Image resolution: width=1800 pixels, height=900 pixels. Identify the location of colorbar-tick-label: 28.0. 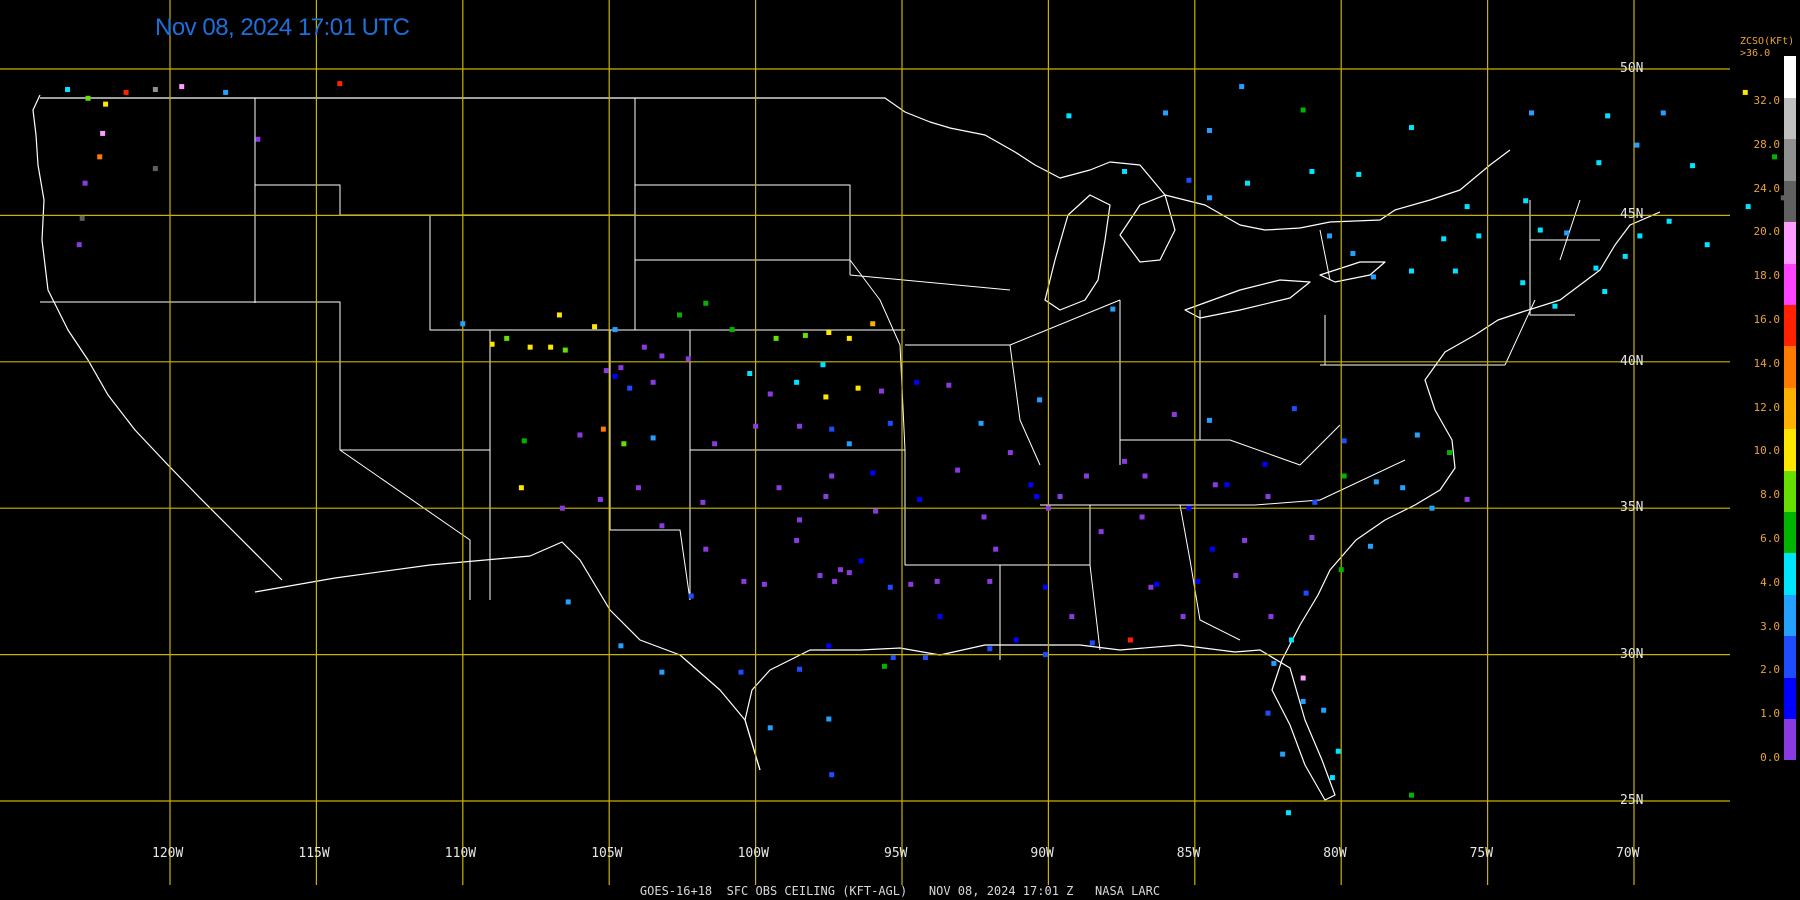
(1767, 144).